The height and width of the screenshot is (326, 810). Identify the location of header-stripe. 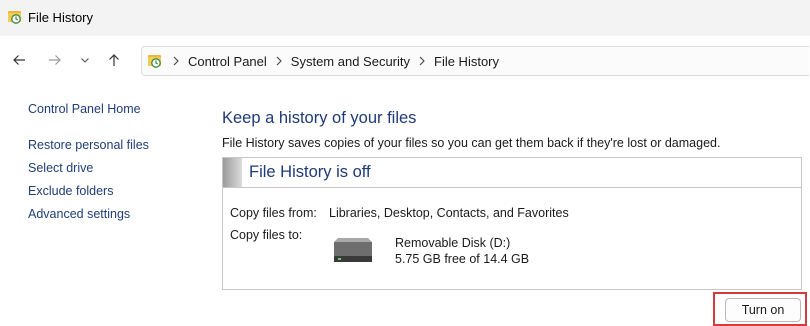
(232, 172).